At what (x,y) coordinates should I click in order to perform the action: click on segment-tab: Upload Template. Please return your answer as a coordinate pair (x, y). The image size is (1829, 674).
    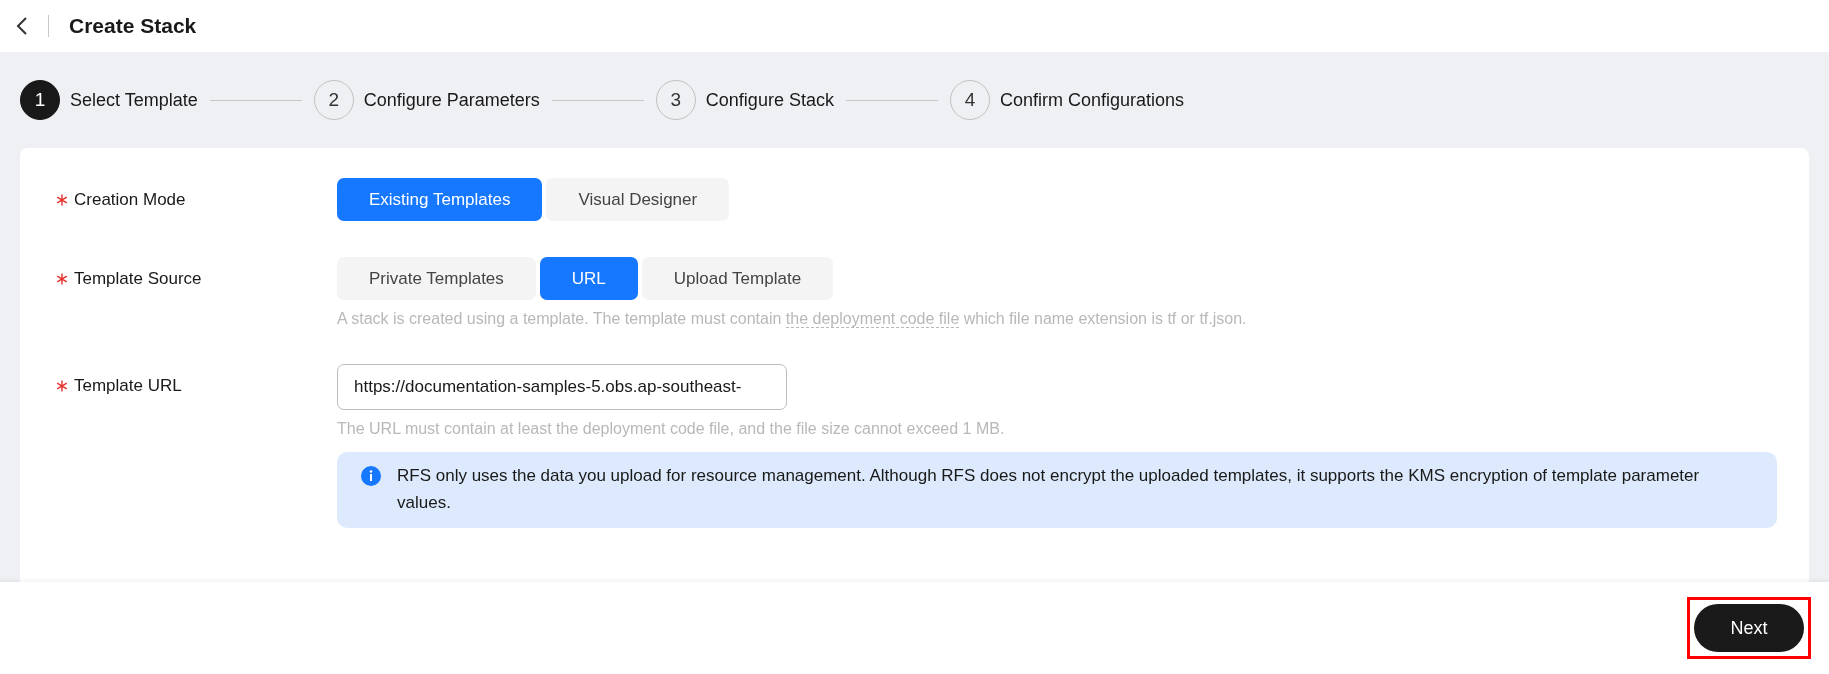
    Looking at the image, I should click on (737, 278).